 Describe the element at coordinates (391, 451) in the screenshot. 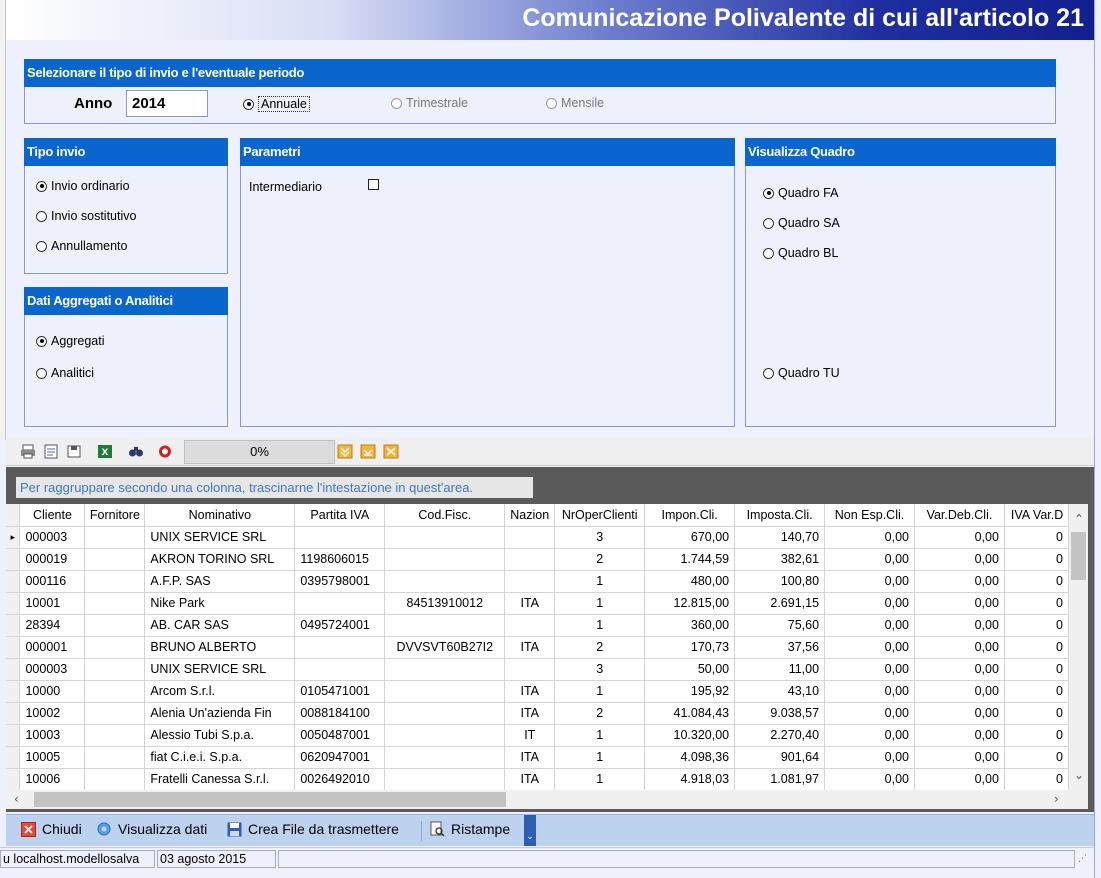

I see `clear-icon` at that location.